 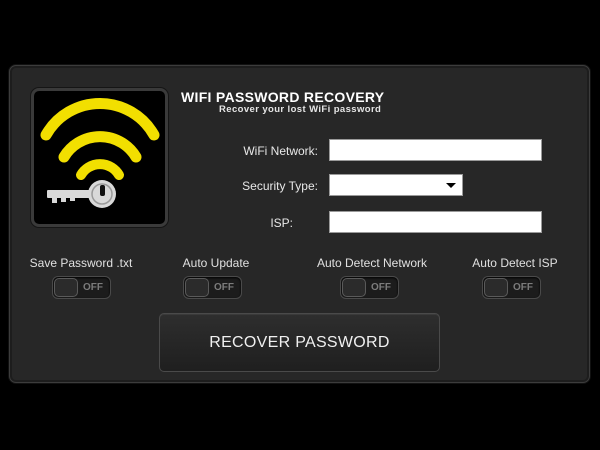 What do you see at coordinates (396, 185) in the screenshot?
I see `security-type-select` at bounding box center [396, 185].